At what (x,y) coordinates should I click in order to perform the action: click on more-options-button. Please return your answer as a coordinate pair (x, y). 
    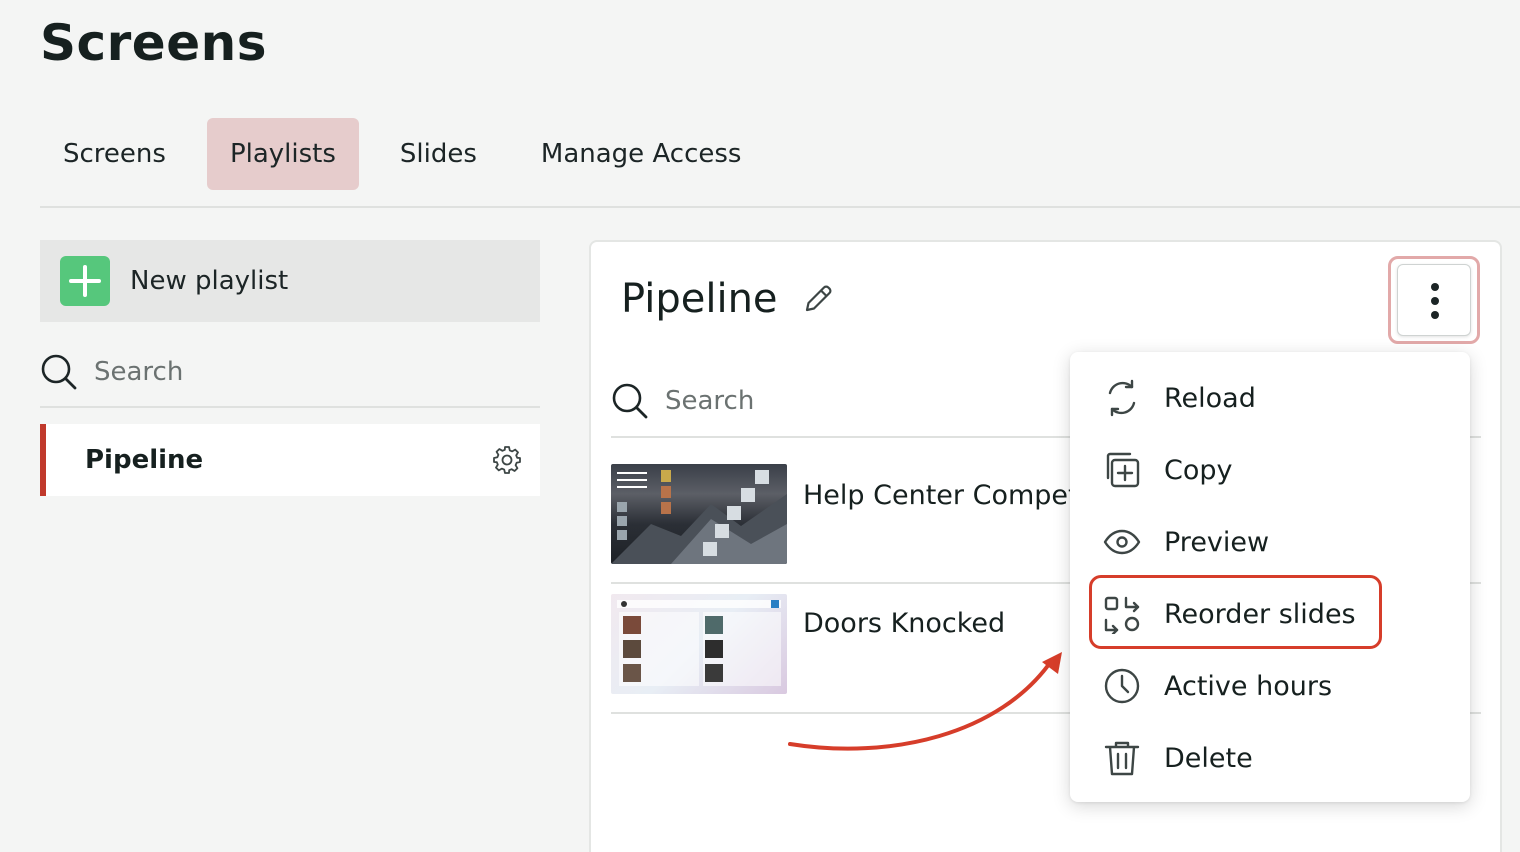
    Looking at the image, I should click on (1434, 300).